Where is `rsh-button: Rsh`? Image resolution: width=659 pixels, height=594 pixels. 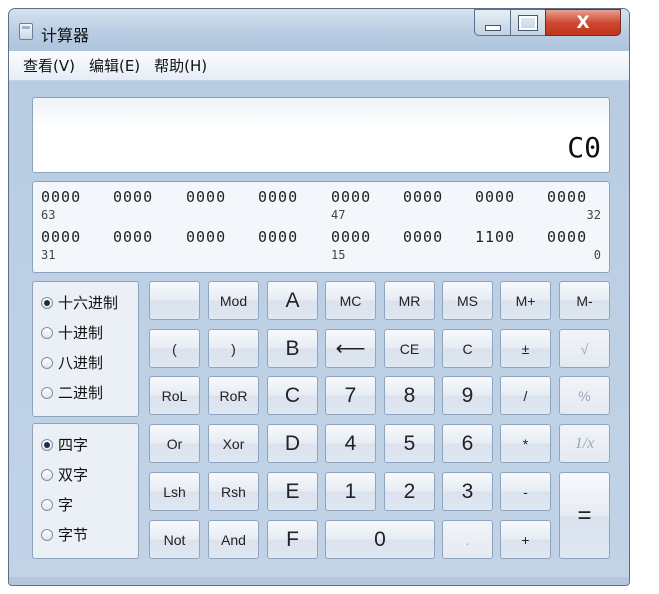 rsh-button: Rsh is located at coordinates (233, 491).